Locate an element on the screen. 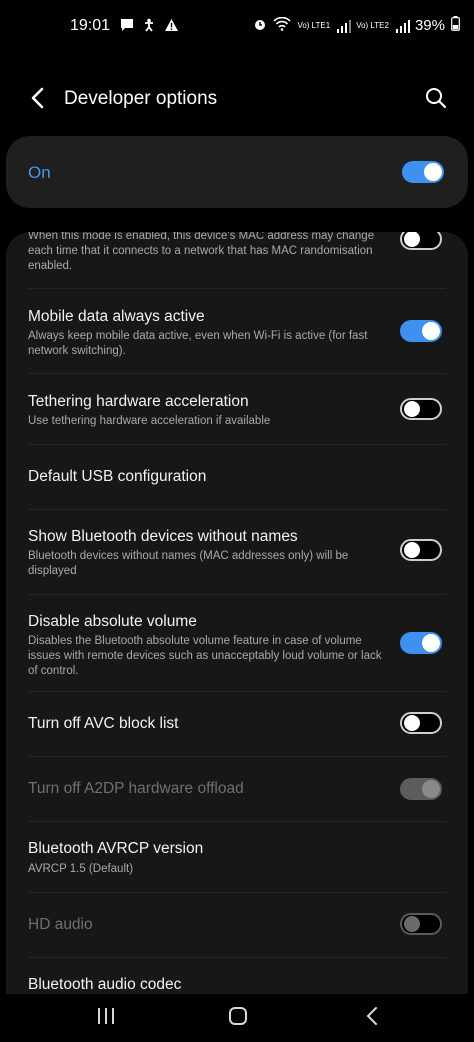 This screenshot has width=474, height=1042. battery-percent: 39% is located at coordinates (429, 25).